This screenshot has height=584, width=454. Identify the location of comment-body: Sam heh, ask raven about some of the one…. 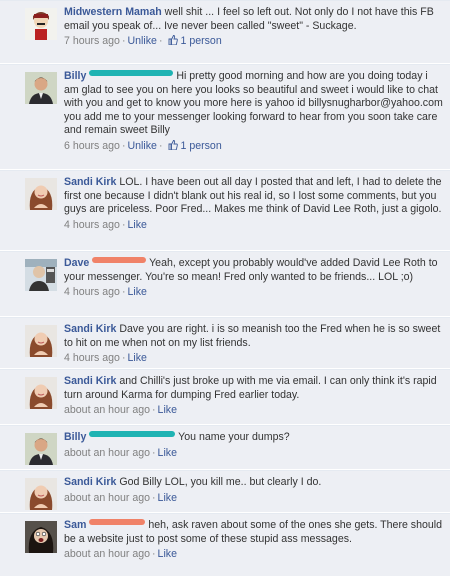
(254, 532).